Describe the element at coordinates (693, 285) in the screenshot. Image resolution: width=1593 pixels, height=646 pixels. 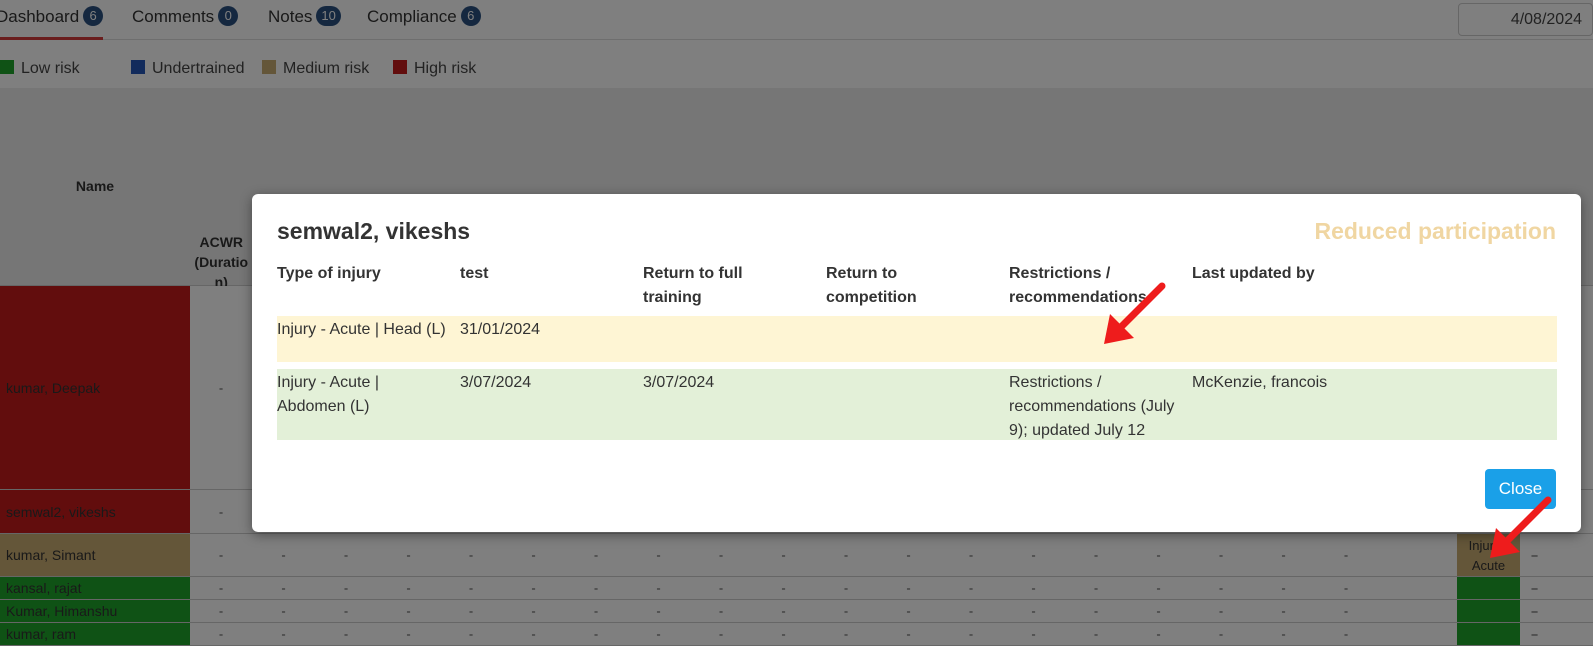
I see `header-return-to-full-training: Return to full training` at that location.